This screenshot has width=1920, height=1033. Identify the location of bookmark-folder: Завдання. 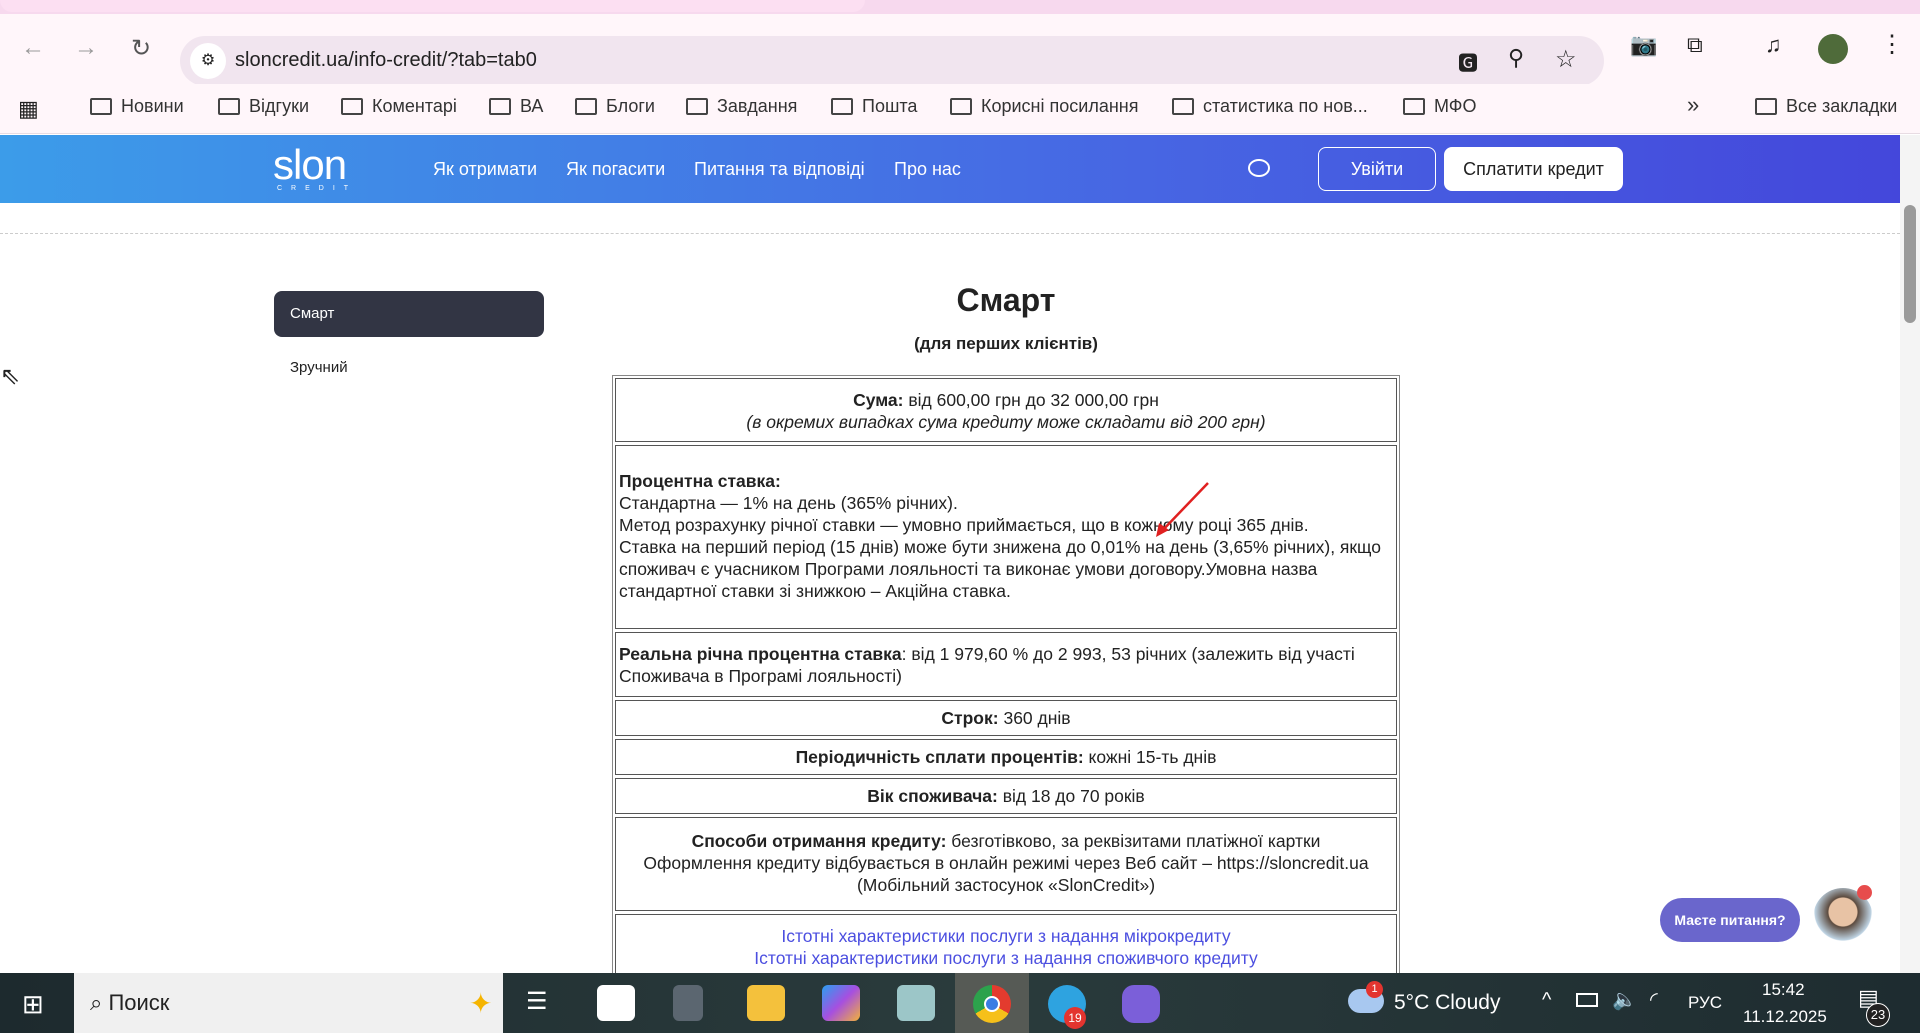
(741, 106).